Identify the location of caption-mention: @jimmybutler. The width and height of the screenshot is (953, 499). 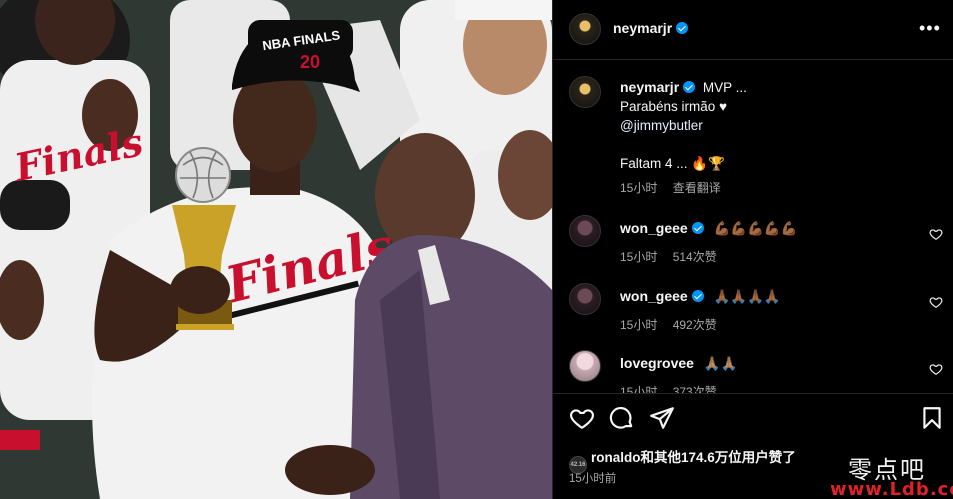
(780, 125).